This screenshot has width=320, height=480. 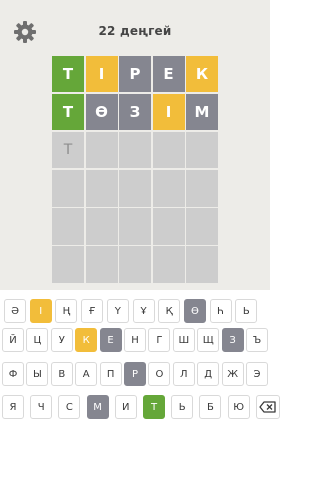 I want to click on key: Н, so click(x=135, y=340).